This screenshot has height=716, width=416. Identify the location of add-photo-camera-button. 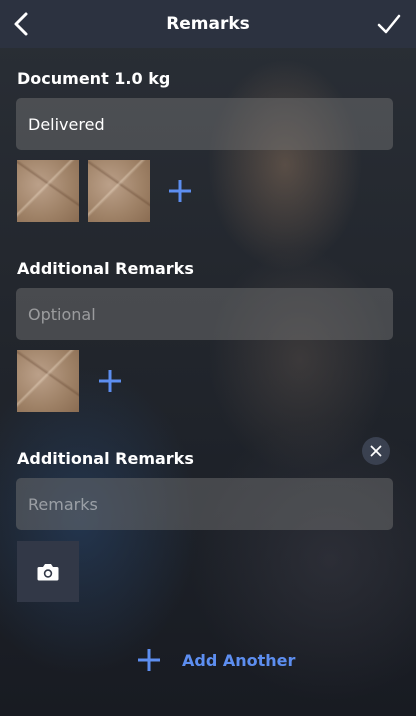
(48, 571).